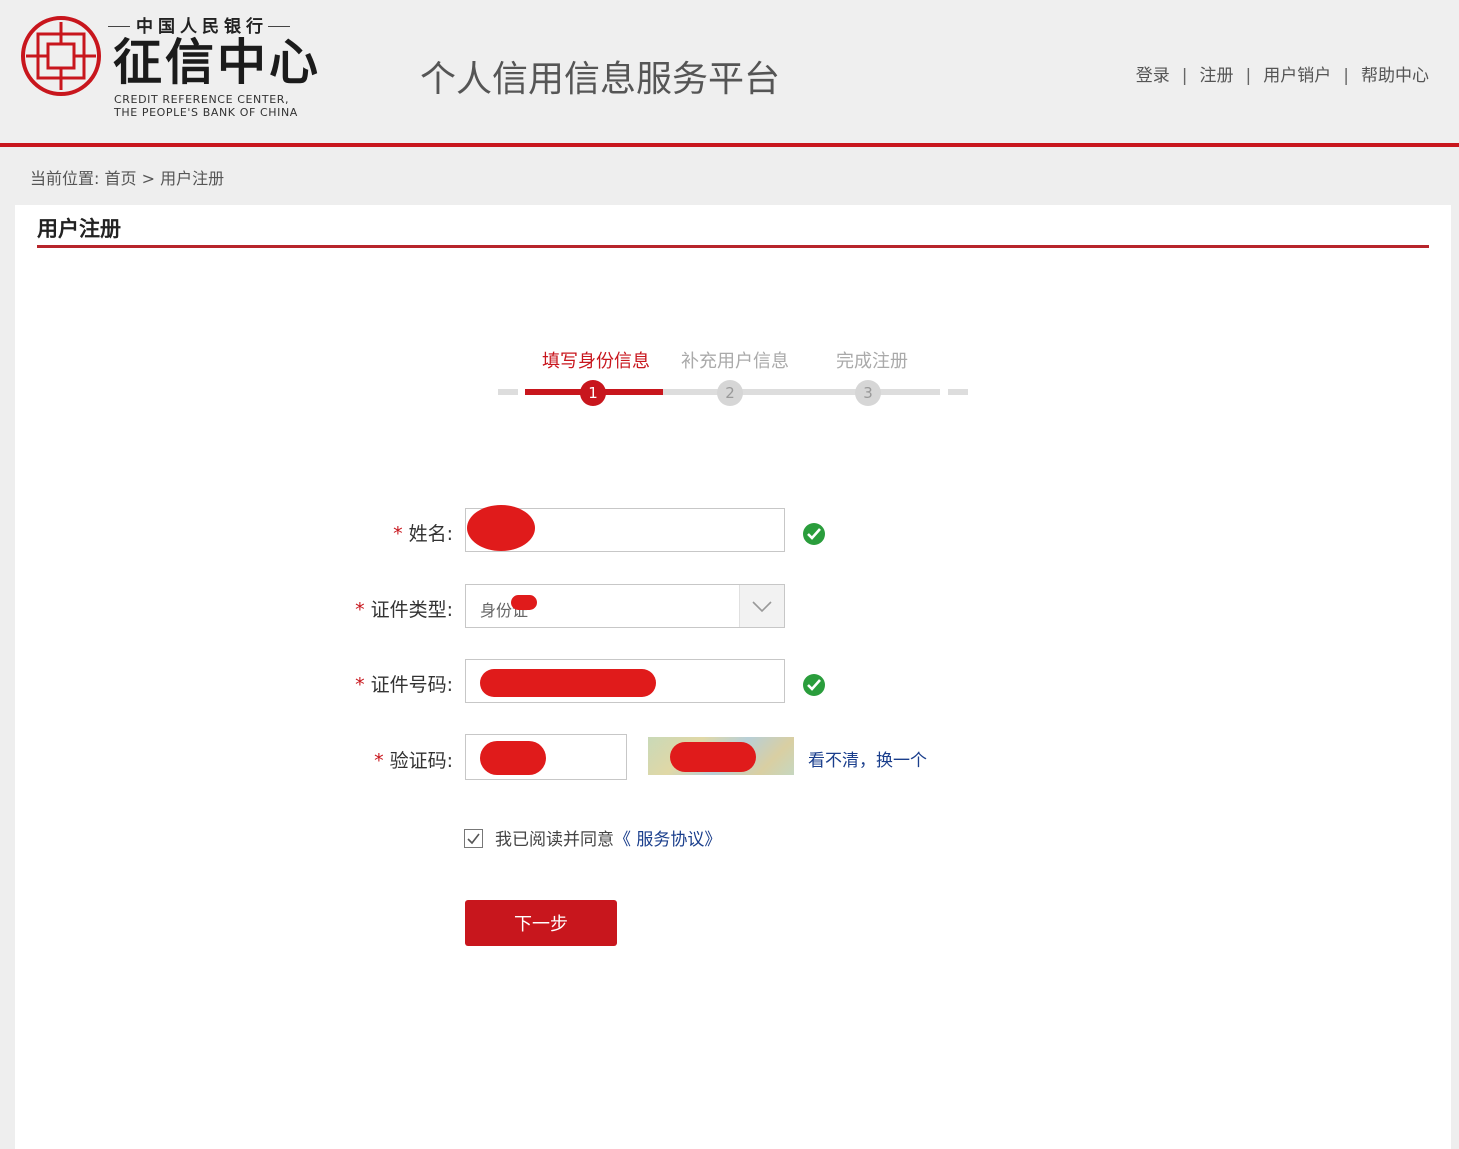  I want to click on breadcrumb-prefix: 当前位置:, so click(65, 178).